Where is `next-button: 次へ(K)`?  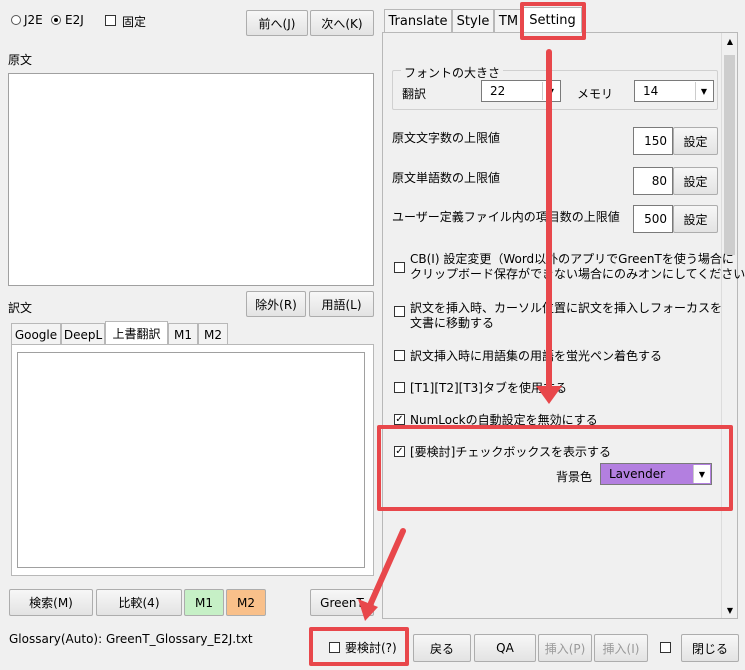 next-button: 次へ(K) is located at coordinates (342, 23).